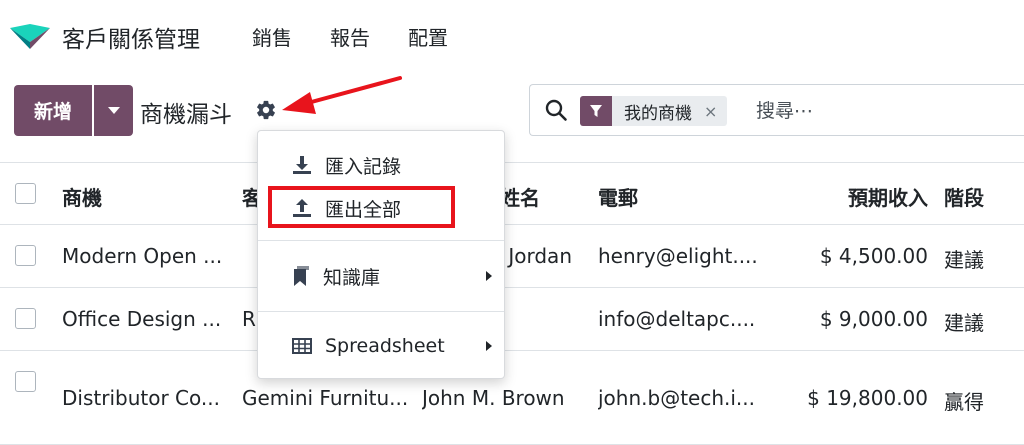 Image resolution: width=1024 pixels, height=445 pixels. Describe the element at coordinates (596, 111) in the screenshot. I see `filter-icon` at that location.